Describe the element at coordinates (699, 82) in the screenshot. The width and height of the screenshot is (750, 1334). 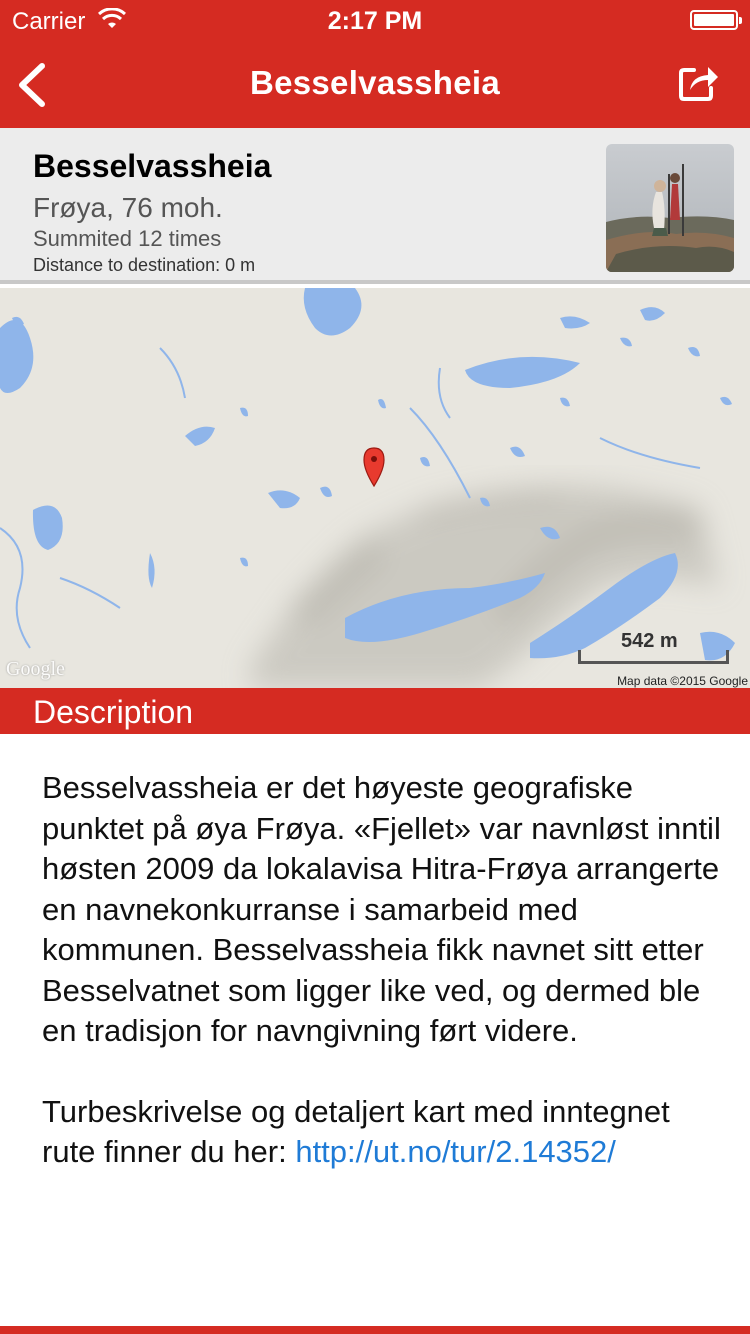
I see `share-icon` at that location.